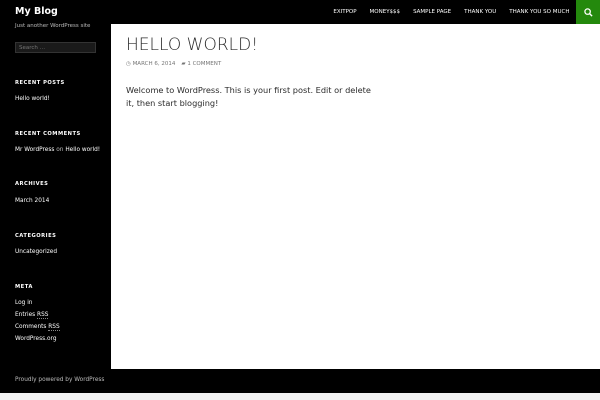  Describe the element at coordinates (385, 12) in the screenshot. I see `nav-item-money: MONEY$$$` at that location.